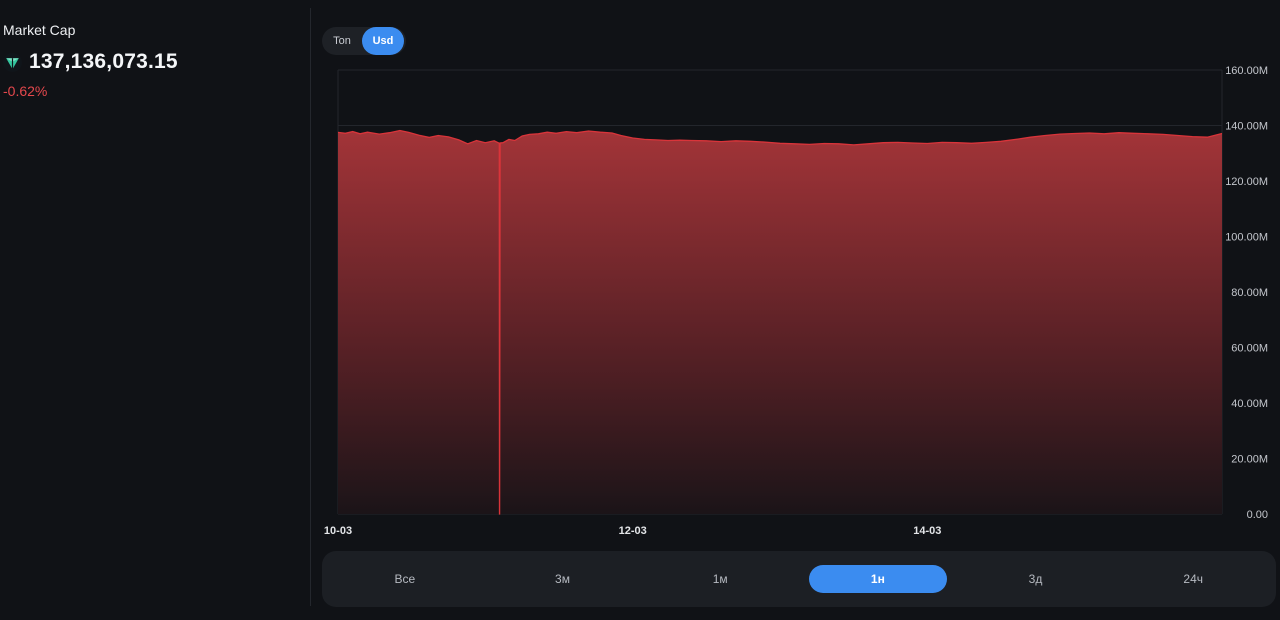 This screenshot has width=1280, height=620. What do you see at coordinates (1246, 71) in the screenshot?
I see `y-tick-label: 160.00M` at bounding box center [1246, 71].